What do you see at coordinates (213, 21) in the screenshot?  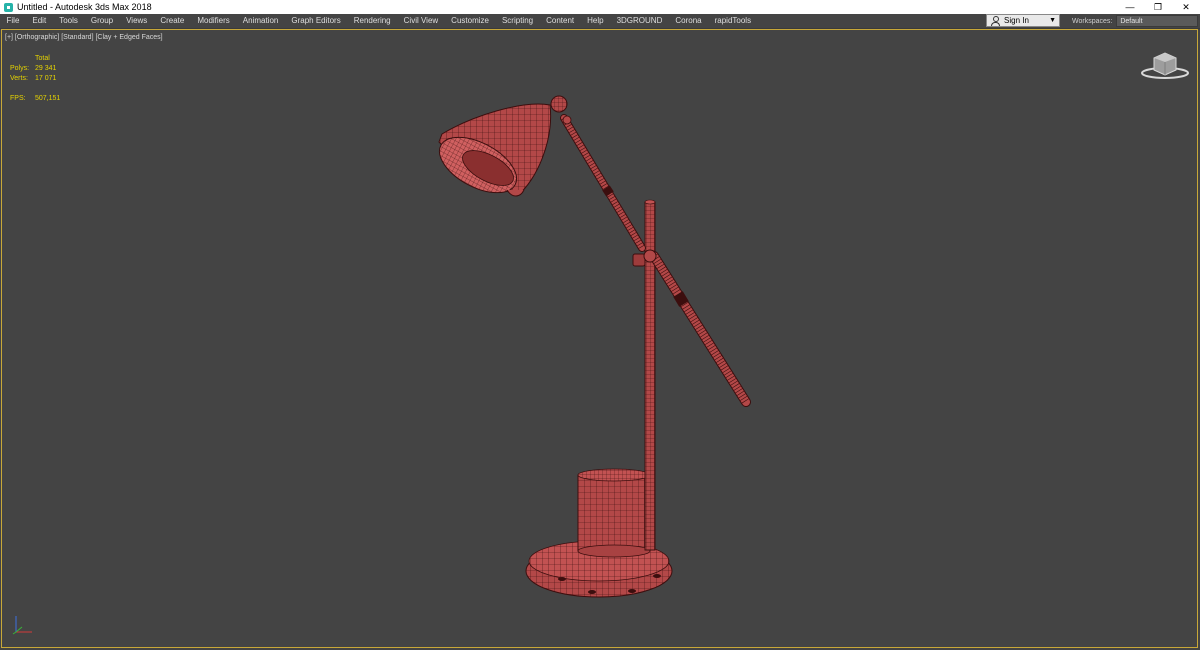 I see `menu-modifiers: Modifiers` at bounding box center [213, 21].